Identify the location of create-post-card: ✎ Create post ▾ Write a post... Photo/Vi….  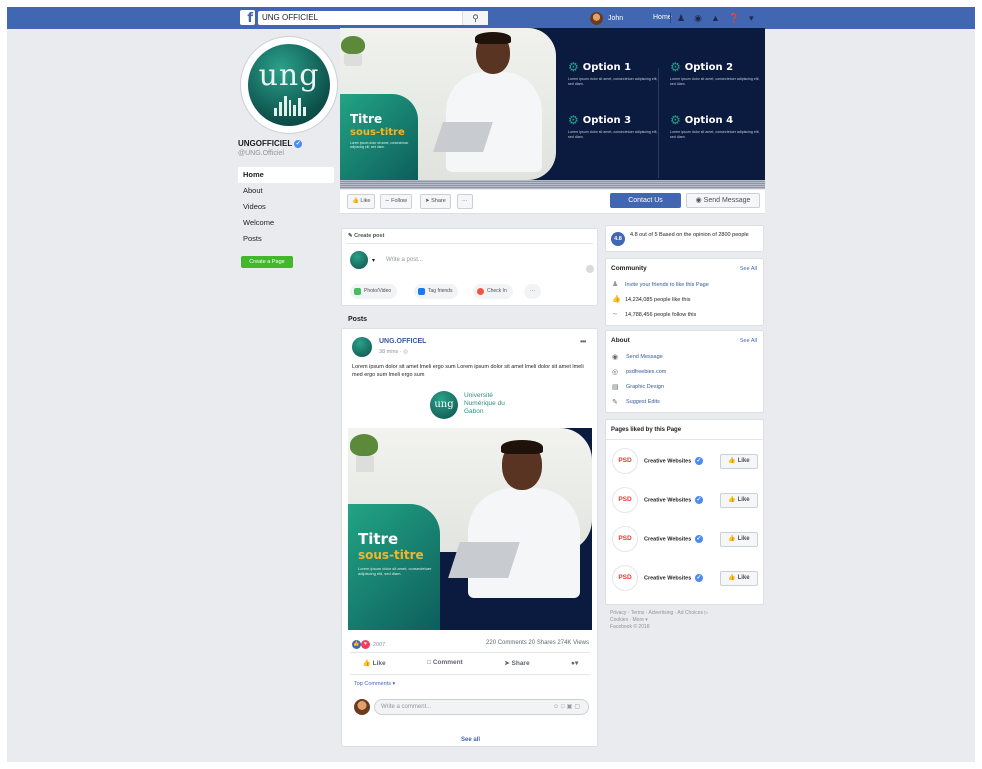
(469, 267).